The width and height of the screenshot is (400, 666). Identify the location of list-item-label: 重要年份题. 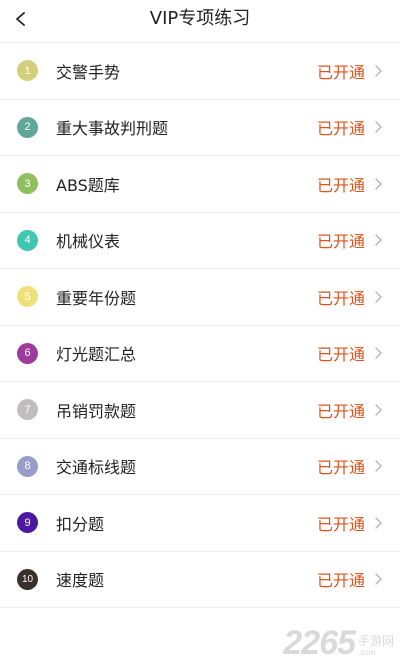
(96, 298).